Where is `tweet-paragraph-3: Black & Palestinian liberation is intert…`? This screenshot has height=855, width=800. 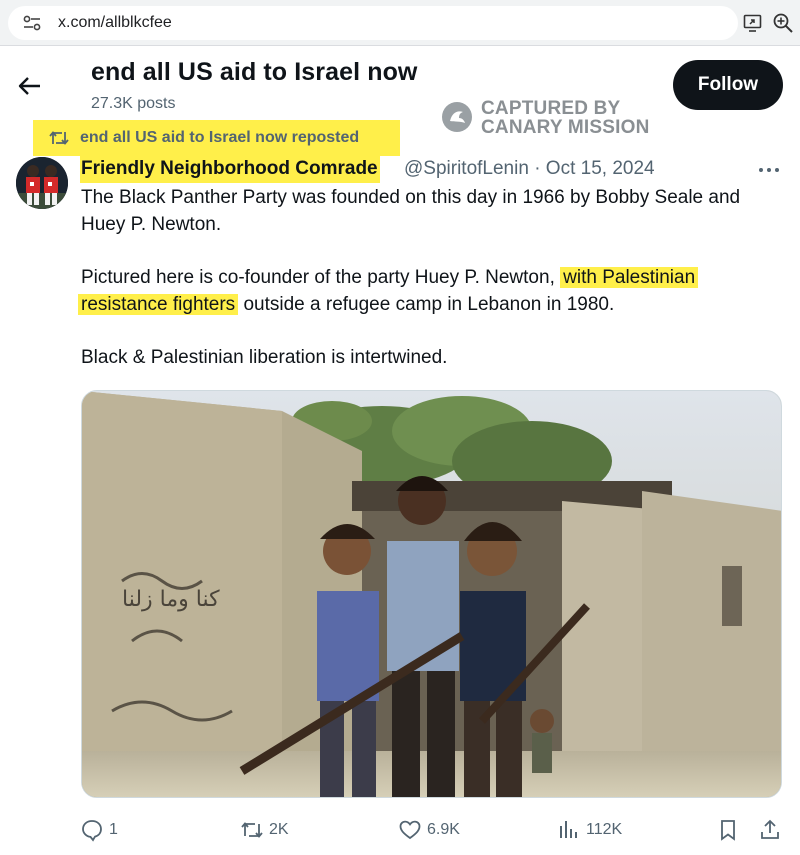 tweet-paragraph-3: Black & Palestinian liberation is intert… is located at coordinates (264, 357).